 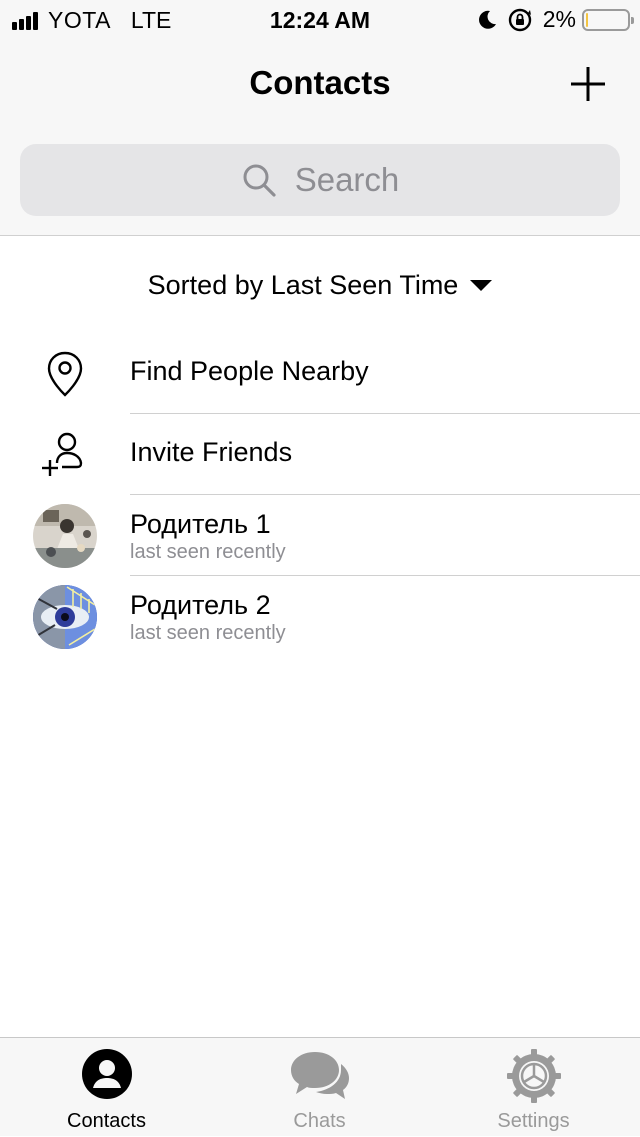 What do you see at coordinates (200, 605) in the screenshot?
I see `contact-name: Родитель 2` at bounding box center [200, 605].